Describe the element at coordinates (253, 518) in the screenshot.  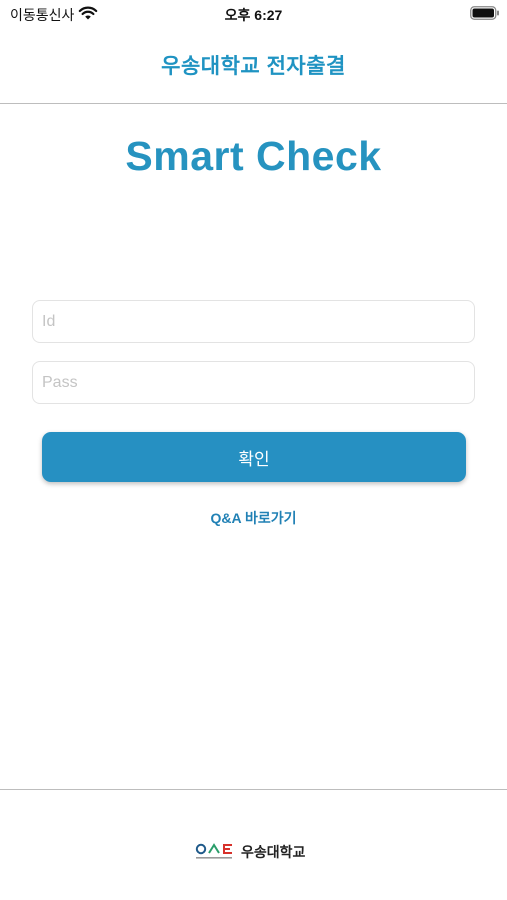
I see `qa-link: Q&A 바로가기` at that location.